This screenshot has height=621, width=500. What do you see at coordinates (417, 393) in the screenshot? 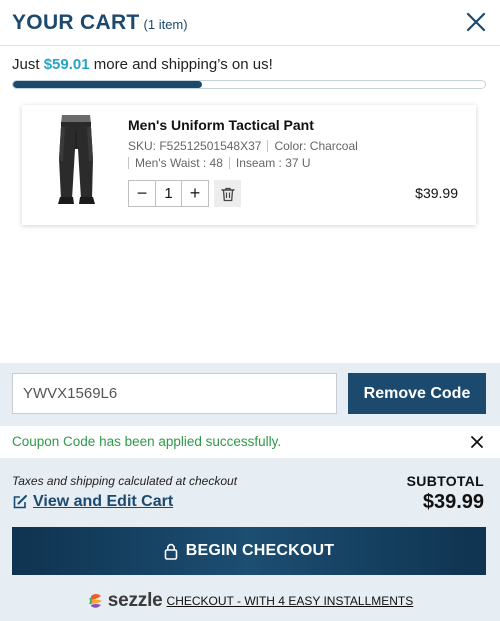
I see `remove-code-button: Remove Code` at bounding box center [417, 393].